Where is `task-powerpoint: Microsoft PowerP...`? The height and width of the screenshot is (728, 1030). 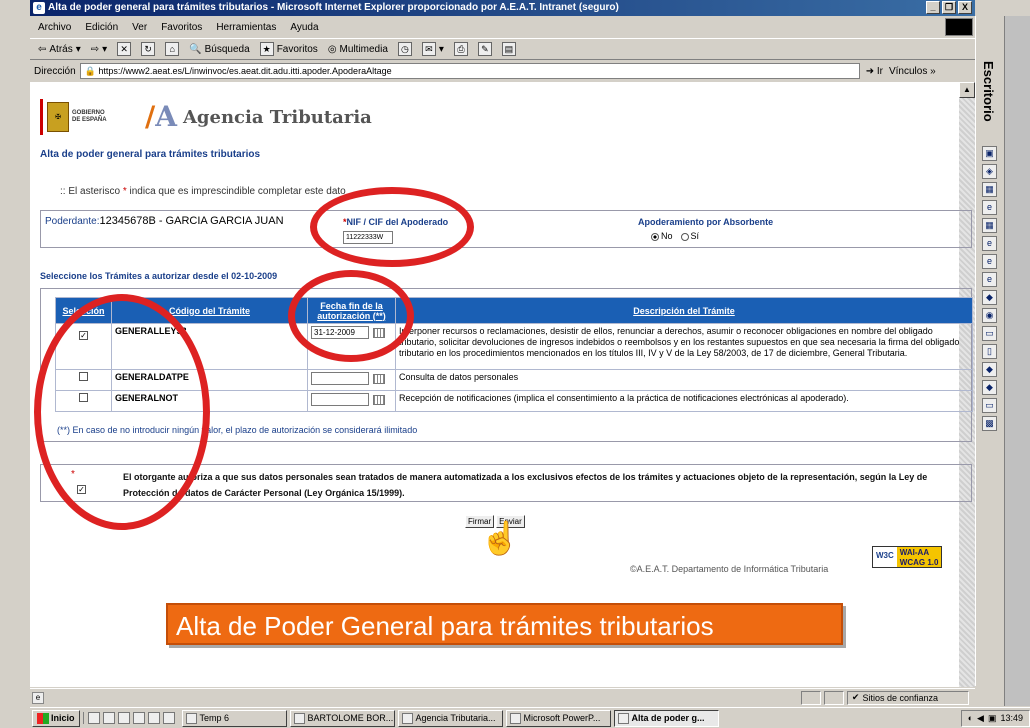
task-powerpoint: Microsoft PowerP... is located at coordinates (558, 718).